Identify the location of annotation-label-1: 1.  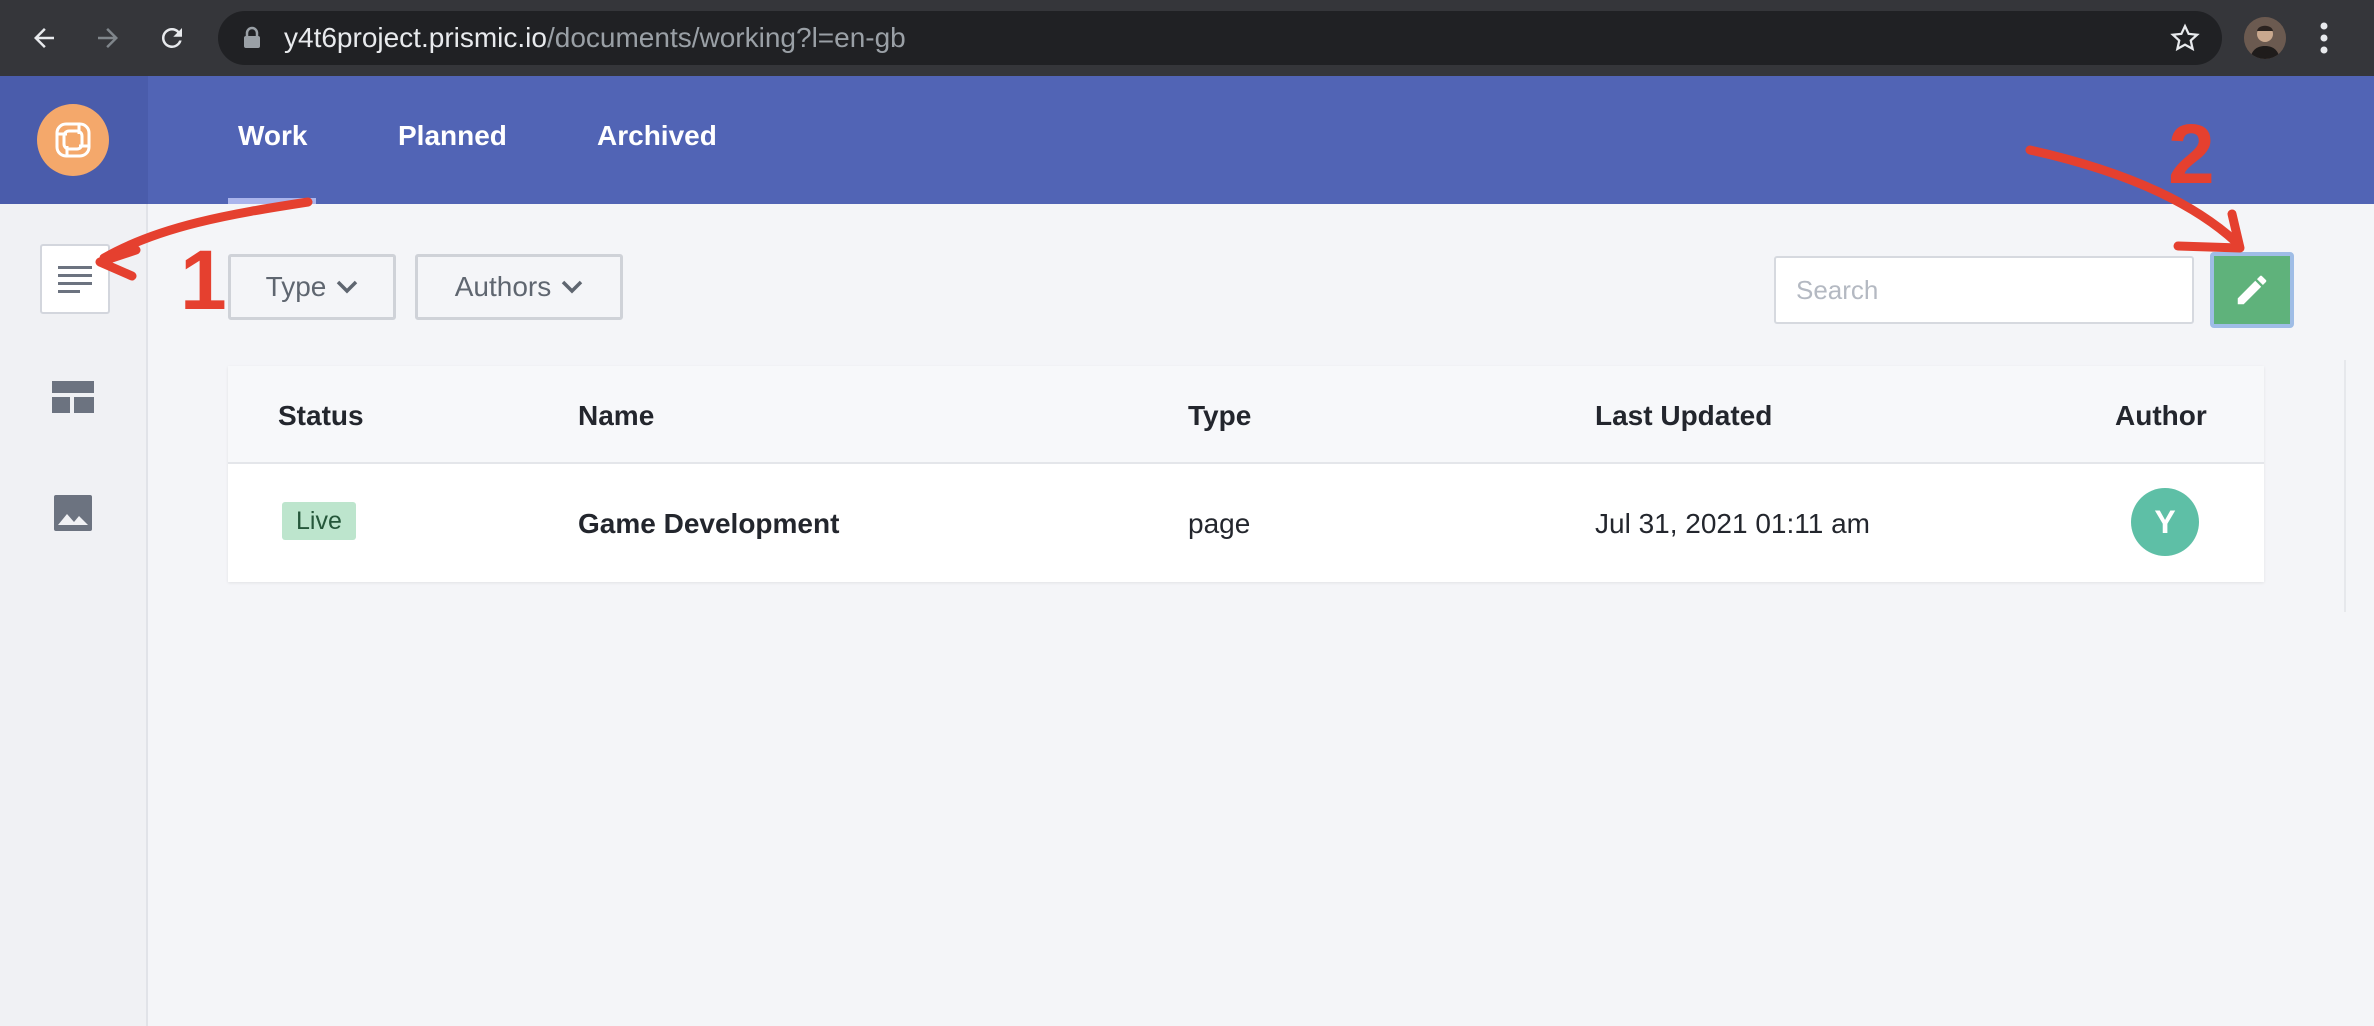
(203, 280).